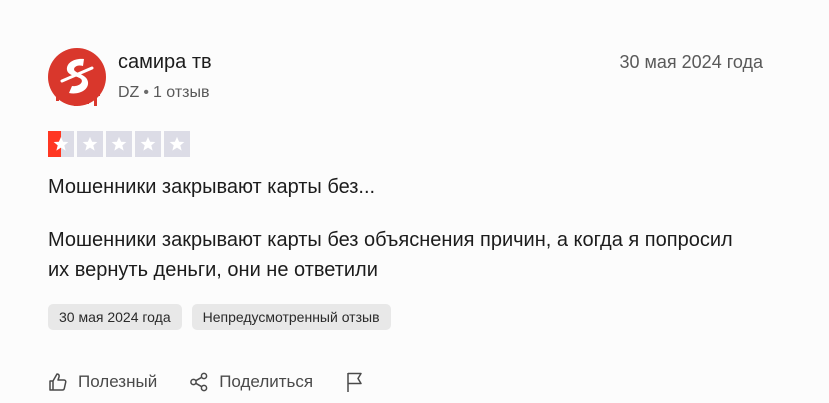 The image size is (829, 403). Describe the element at coordinates (129, 92) in the screenshot. I see `author-country: DZ` at that location.